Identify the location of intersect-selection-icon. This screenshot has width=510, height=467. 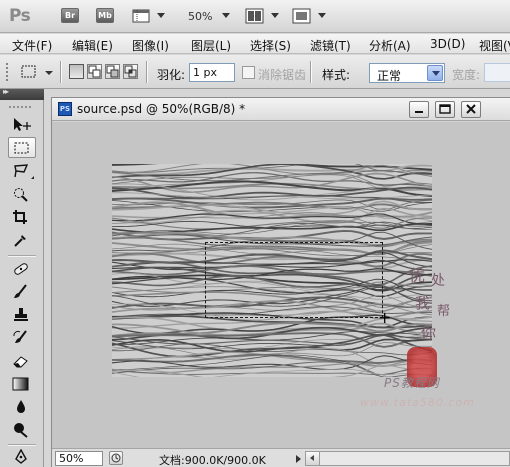
(130, 71).